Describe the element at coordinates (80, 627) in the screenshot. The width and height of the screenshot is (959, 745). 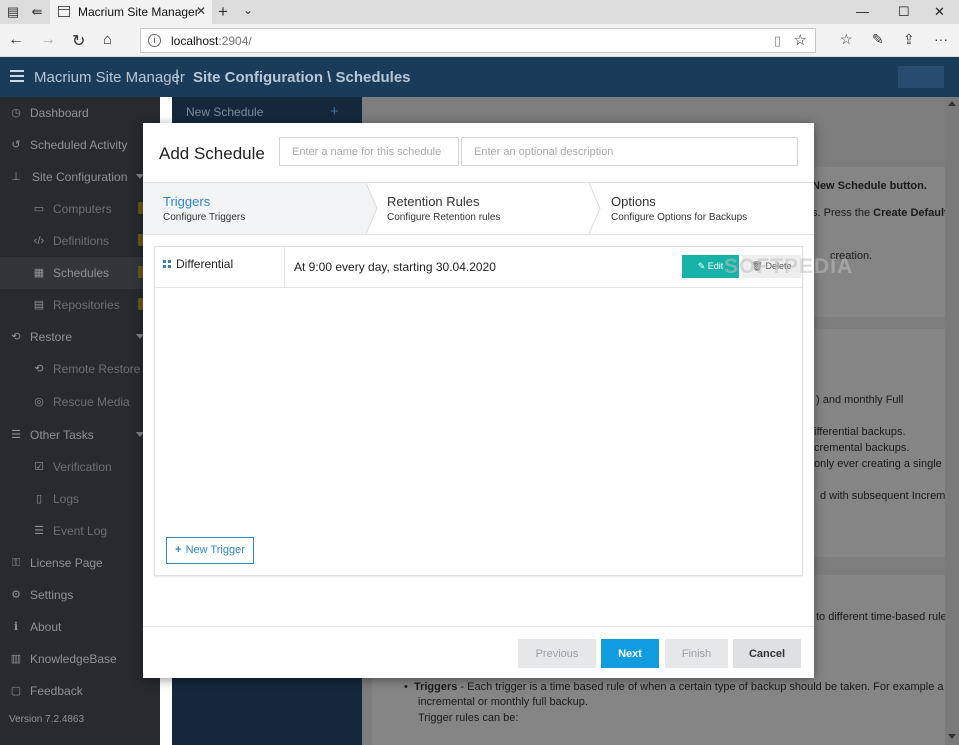
I see `sidebar-item-about: ℹ About` at that location.